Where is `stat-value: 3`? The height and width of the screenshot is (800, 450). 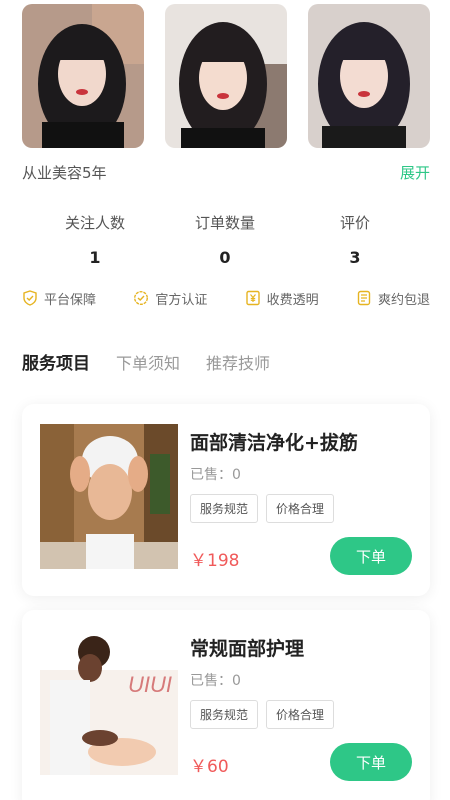 stat-value: 3 is located at coordinates (355, 257).